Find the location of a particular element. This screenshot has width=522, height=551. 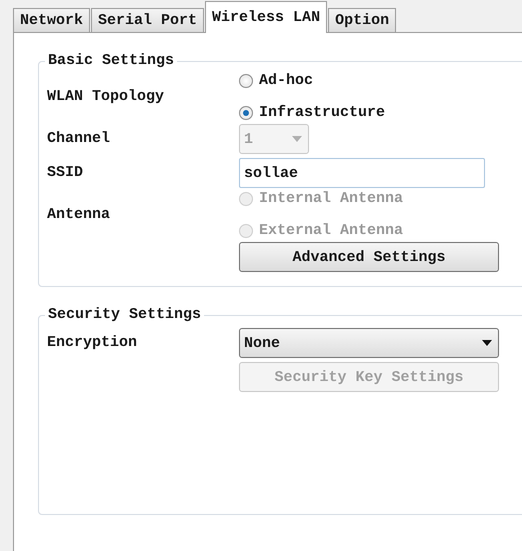

group-title: Security Settings is located at coordinates (124, 315).